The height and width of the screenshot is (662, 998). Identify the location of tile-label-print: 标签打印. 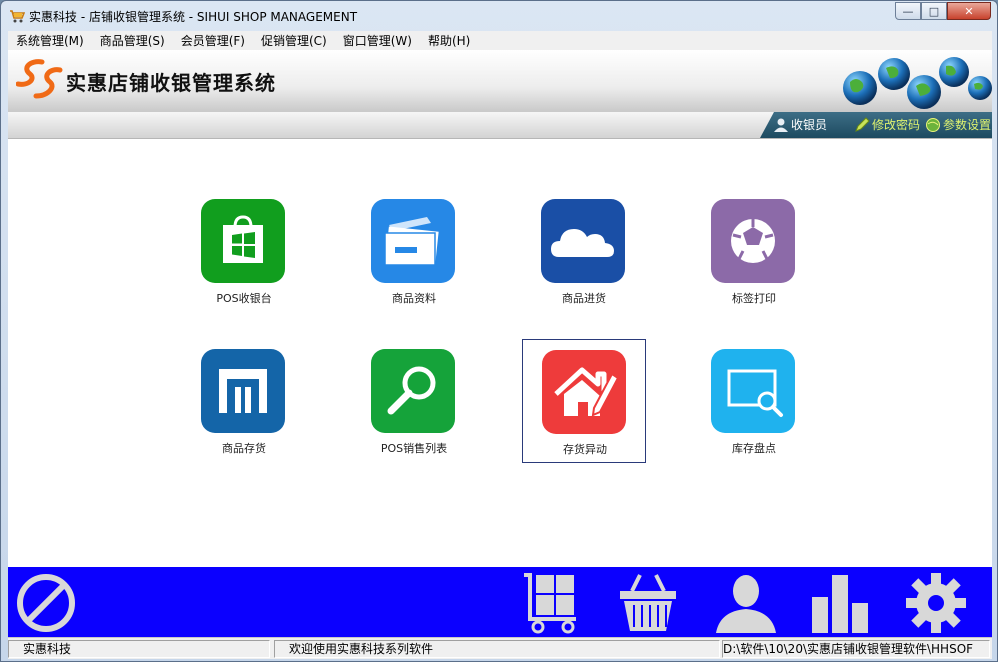
(754, 251).